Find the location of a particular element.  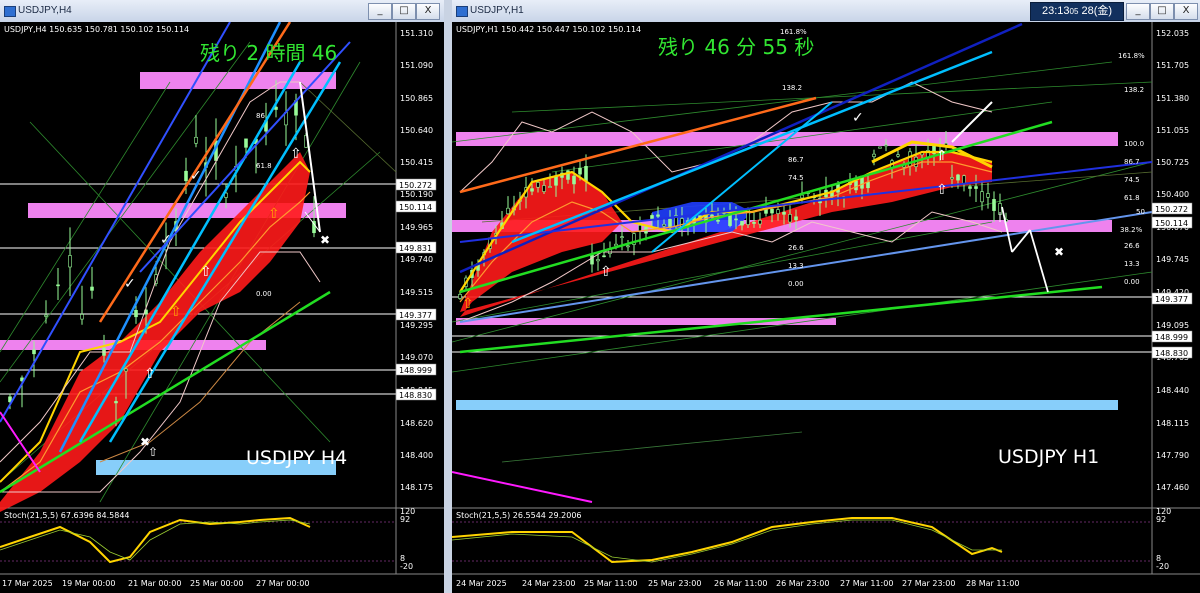

price-tick-label: 149.295 is located at coordinates (416, 325).